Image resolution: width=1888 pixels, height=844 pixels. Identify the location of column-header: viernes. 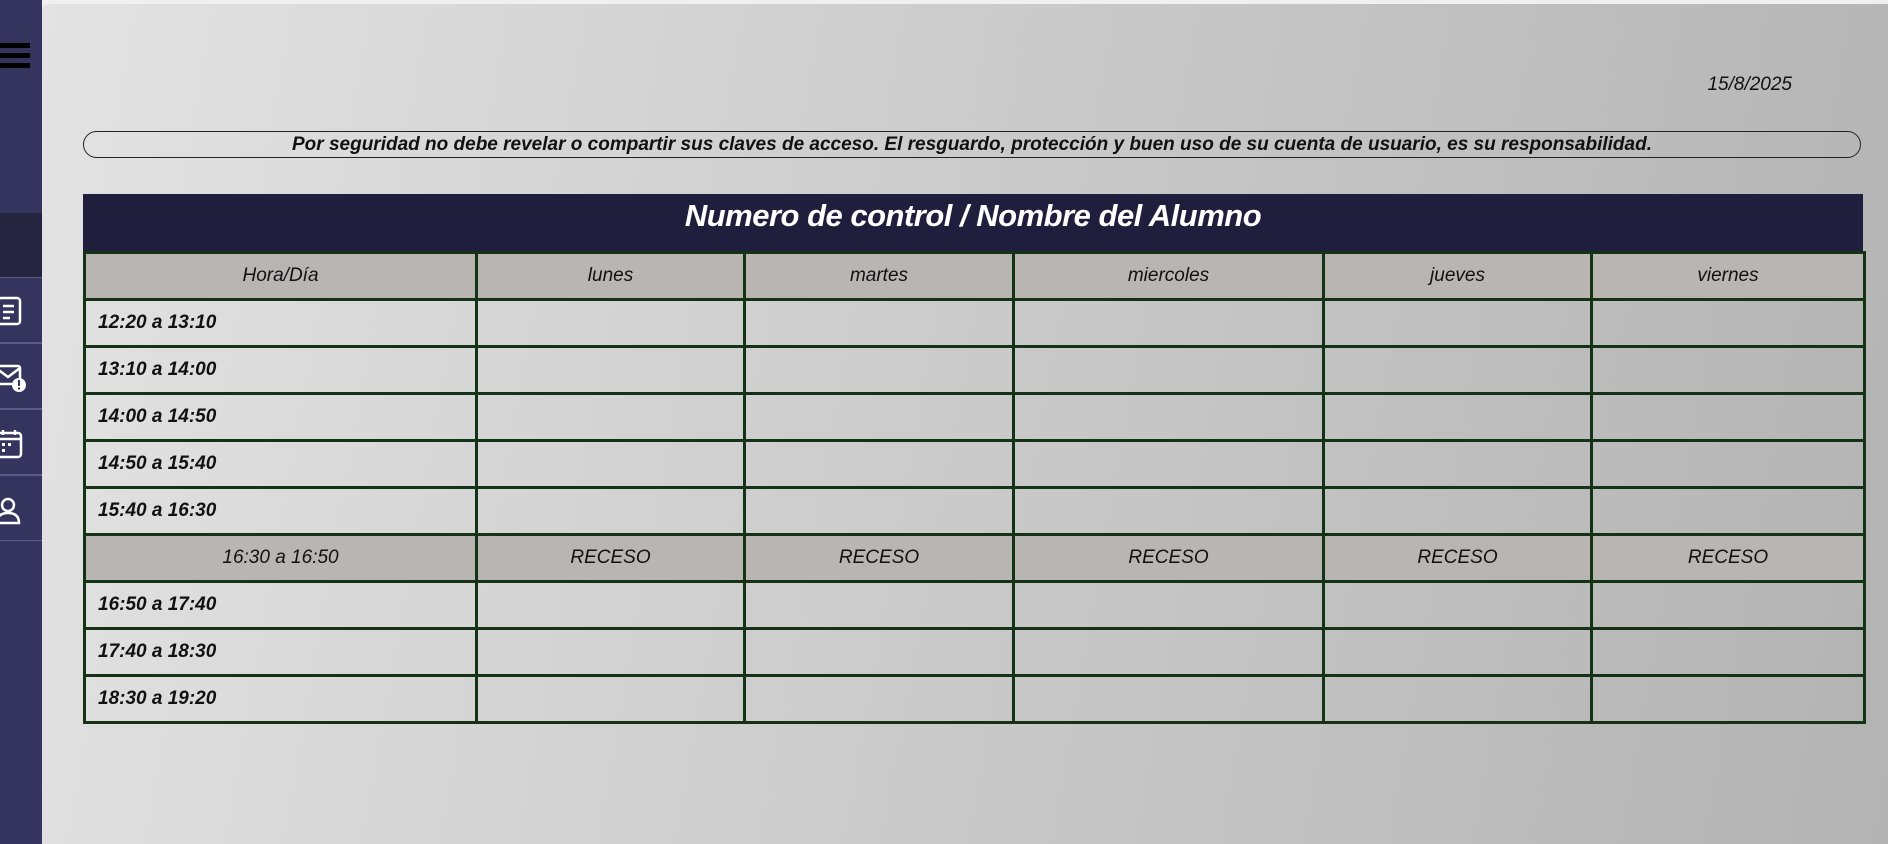
(1728, 276).